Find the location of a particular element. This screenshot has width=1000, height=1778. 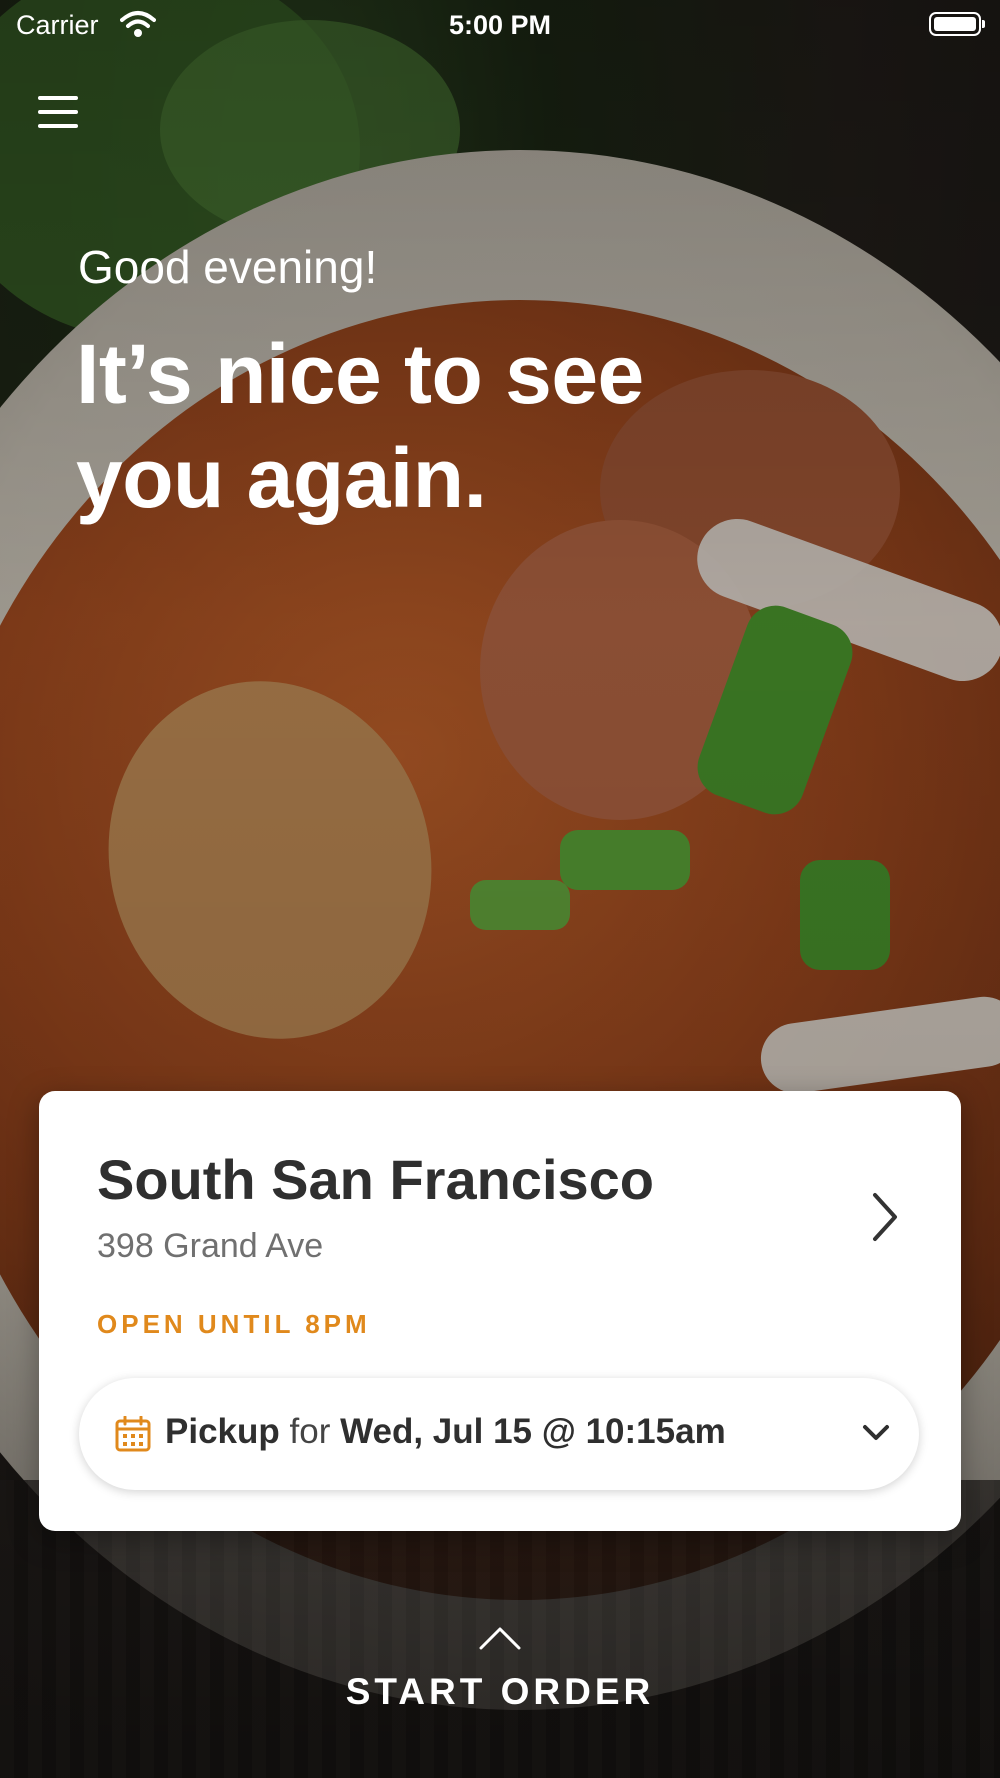

pickup-summary: Pickup for Wed, Jul 15 @ 10:15am is located at coordinates (445, 1432).